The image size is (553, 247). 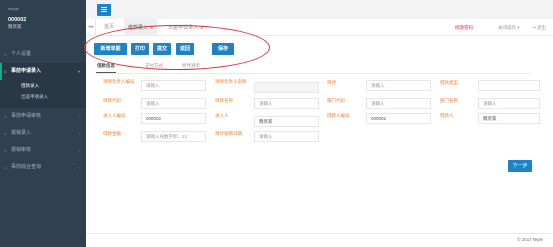 What do you see at coordinates (313, 73) in the screenshot?
I see `form-divider` at bounding box center [313, 73].